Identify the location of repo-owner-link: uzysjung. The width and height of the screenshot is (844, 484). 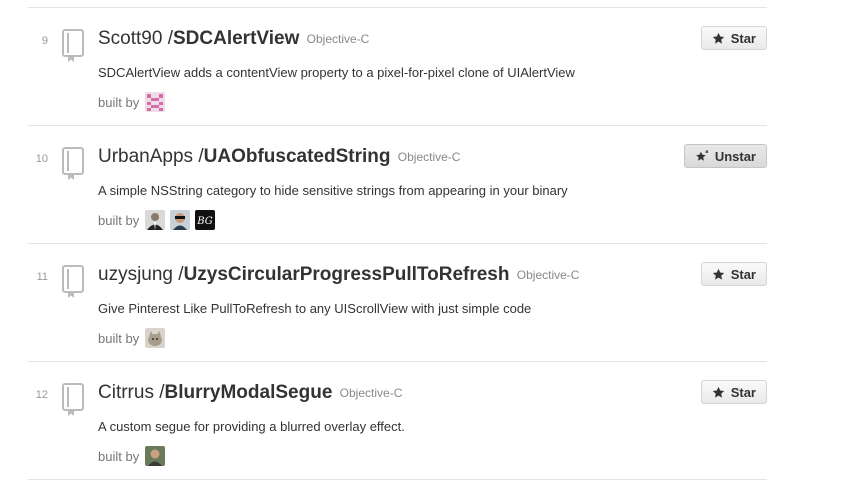
(135, 274).